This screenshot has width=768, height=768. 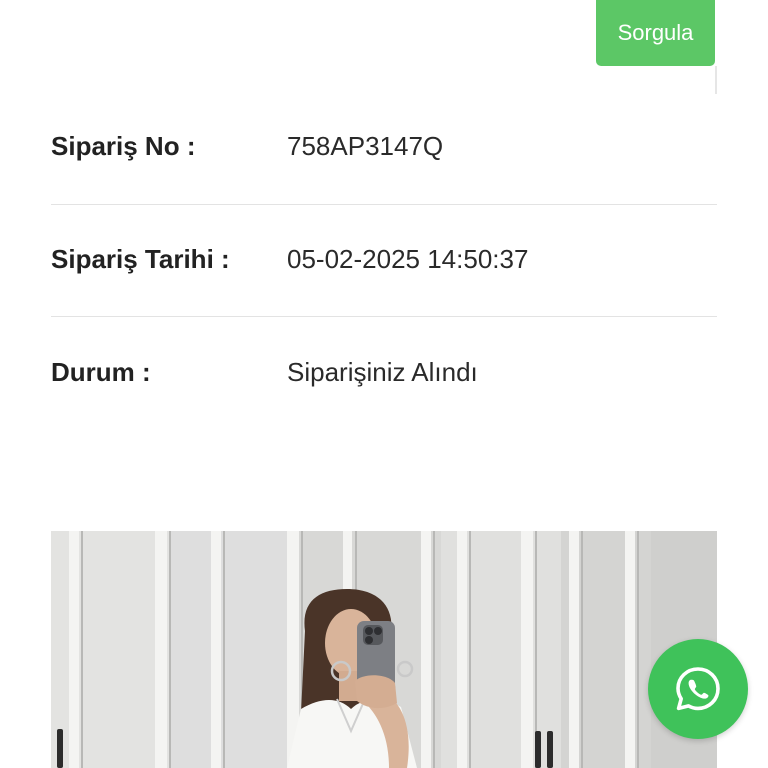 What do you see at coordinates (123, 146) in the screenshot?
I see `order-number-label: Sipariş No :` at bounding box center [123, 146].